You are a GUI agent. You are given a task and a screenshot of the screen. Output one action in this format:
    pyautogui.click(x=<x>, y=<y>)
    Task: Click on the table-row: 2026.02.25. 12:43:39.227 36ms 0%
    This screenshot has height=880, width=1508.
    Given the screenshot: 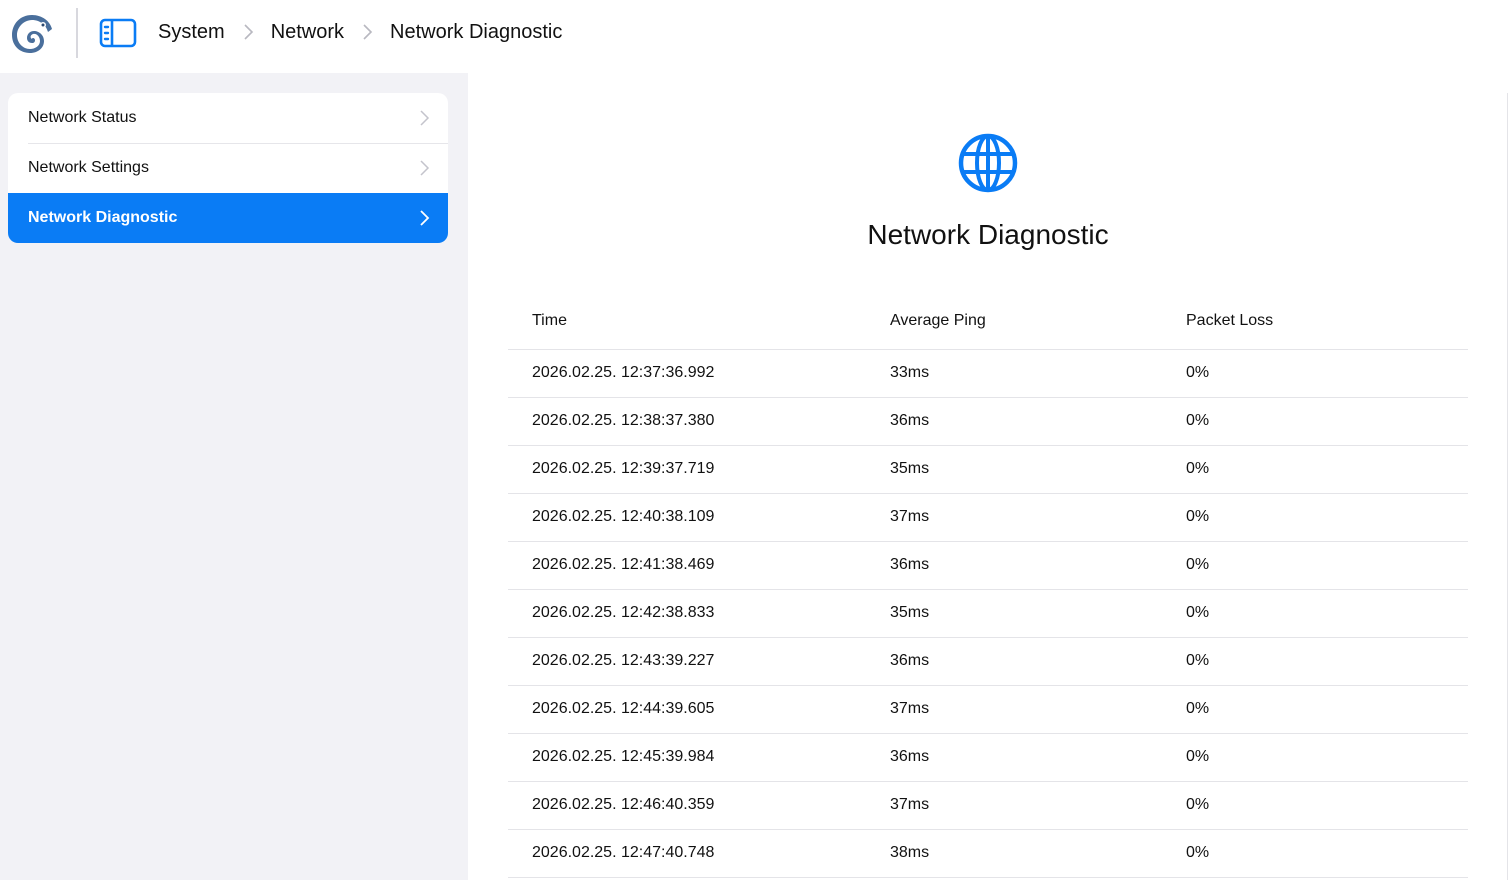 What is the action you would take?
    pyautogui.click(x=988, y=661)
    